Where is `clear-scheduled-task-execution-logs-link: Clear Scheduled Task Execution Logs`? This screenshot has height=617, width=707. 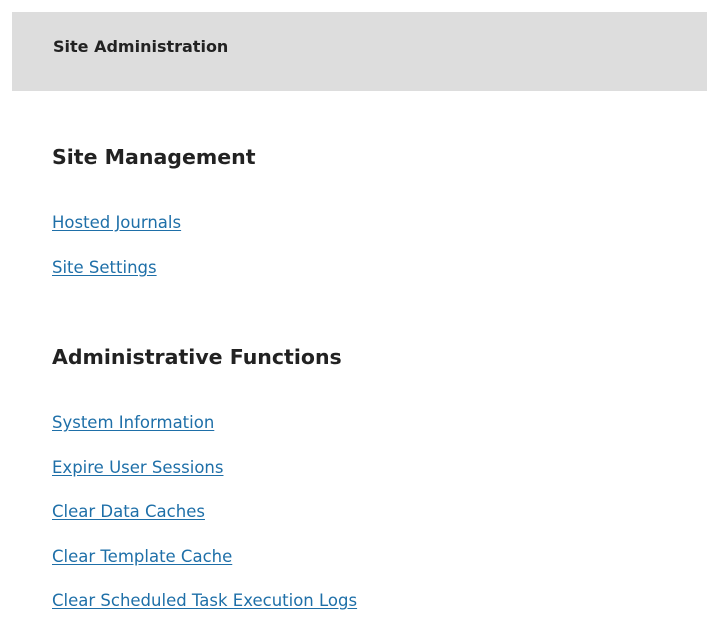
clear-scheduled-task-execution-logs-link: Clear Scheduled Task Execution Logs is located at coordinates (204, 601).